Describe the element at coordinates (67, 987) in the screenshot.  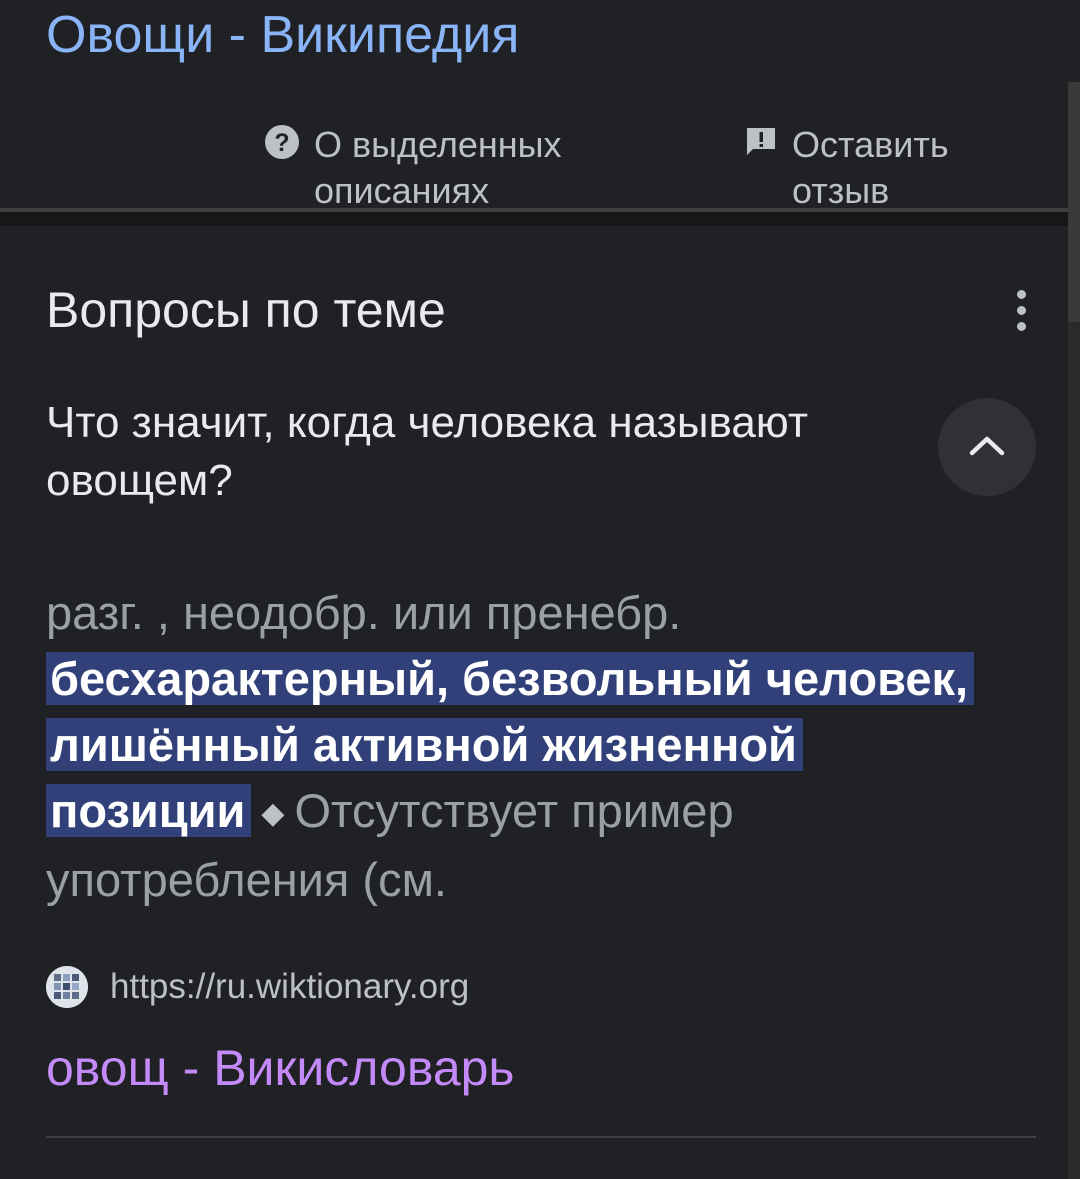
I see `wiktionary-favicon-icon` at that location.